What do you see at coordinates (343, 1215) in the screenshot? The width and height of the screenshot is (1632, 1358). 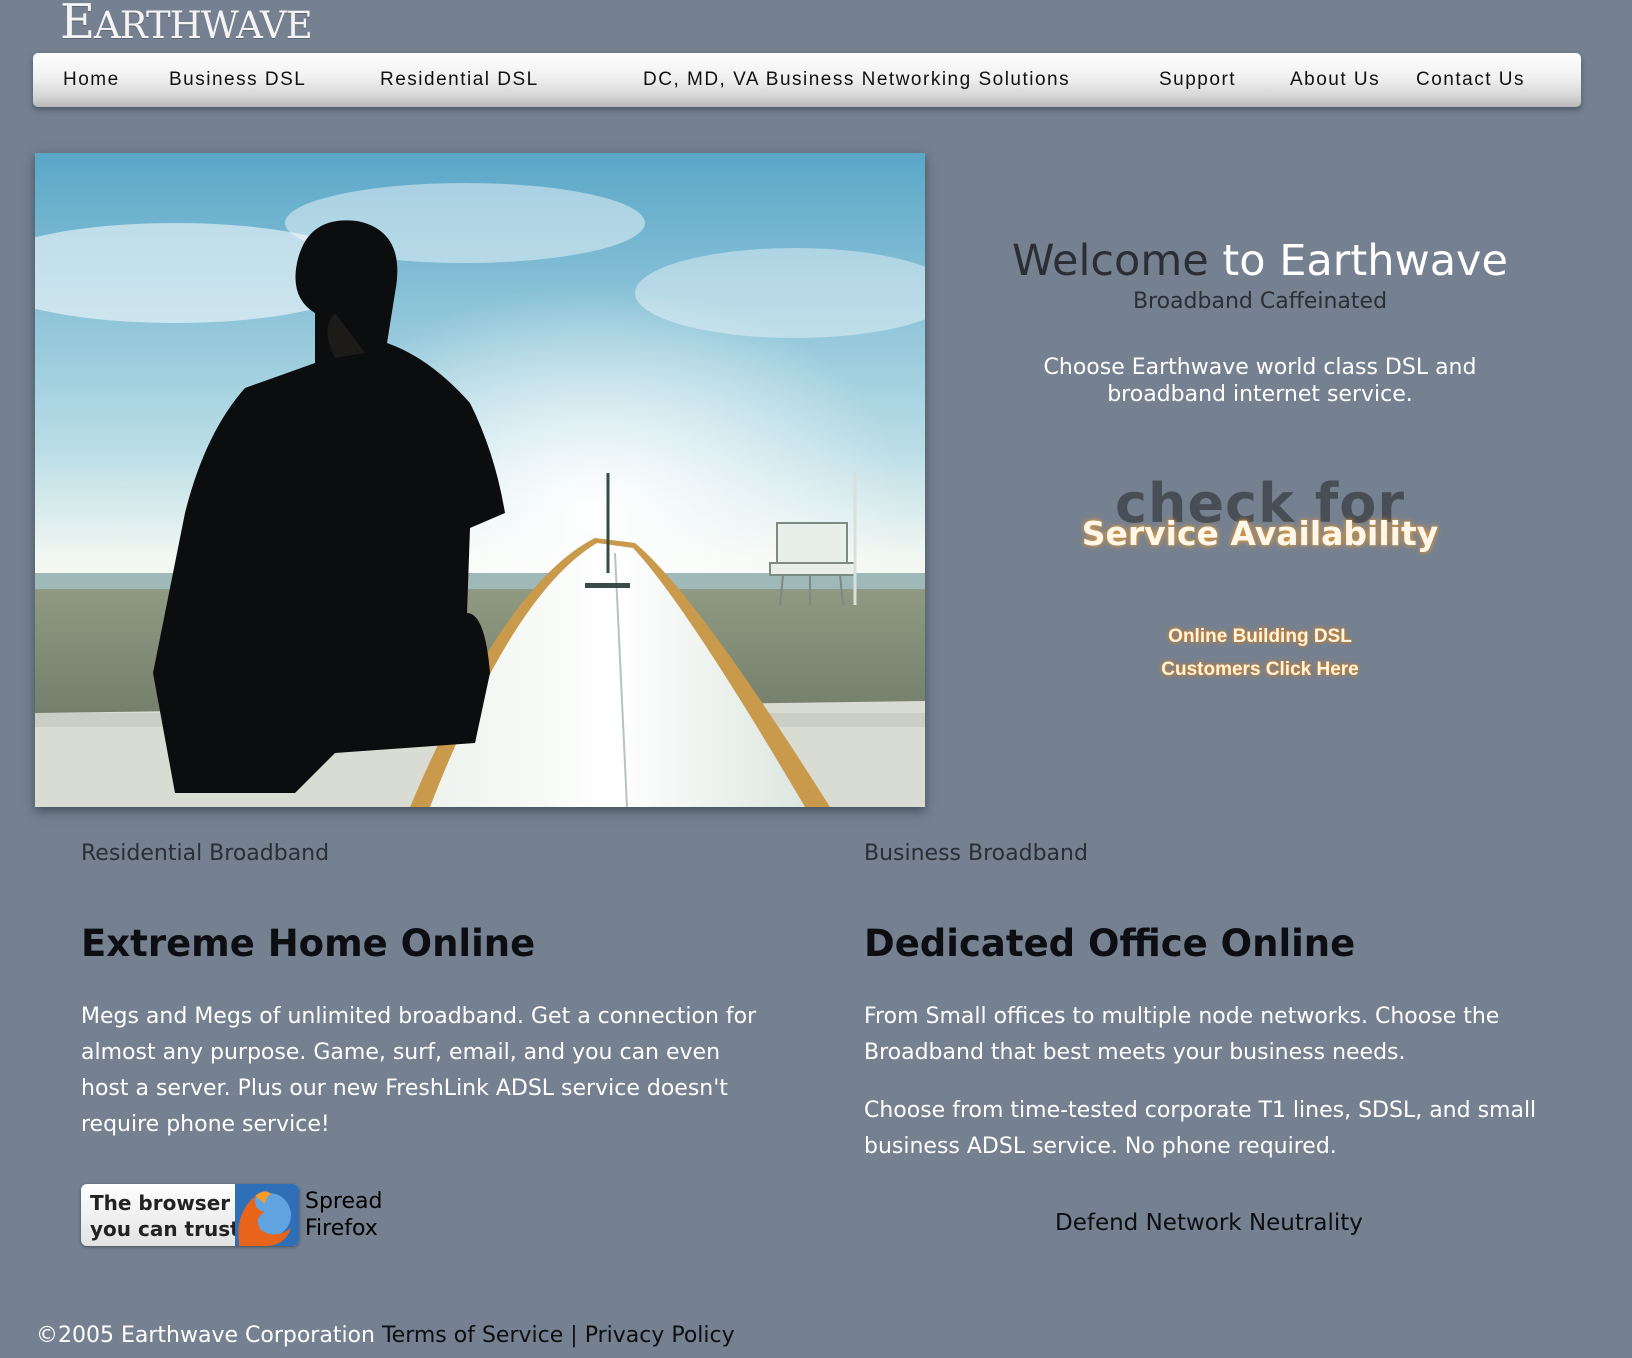 I see `spread-firefox-link: Spread Firefox` at bounding box center [343, 1215].